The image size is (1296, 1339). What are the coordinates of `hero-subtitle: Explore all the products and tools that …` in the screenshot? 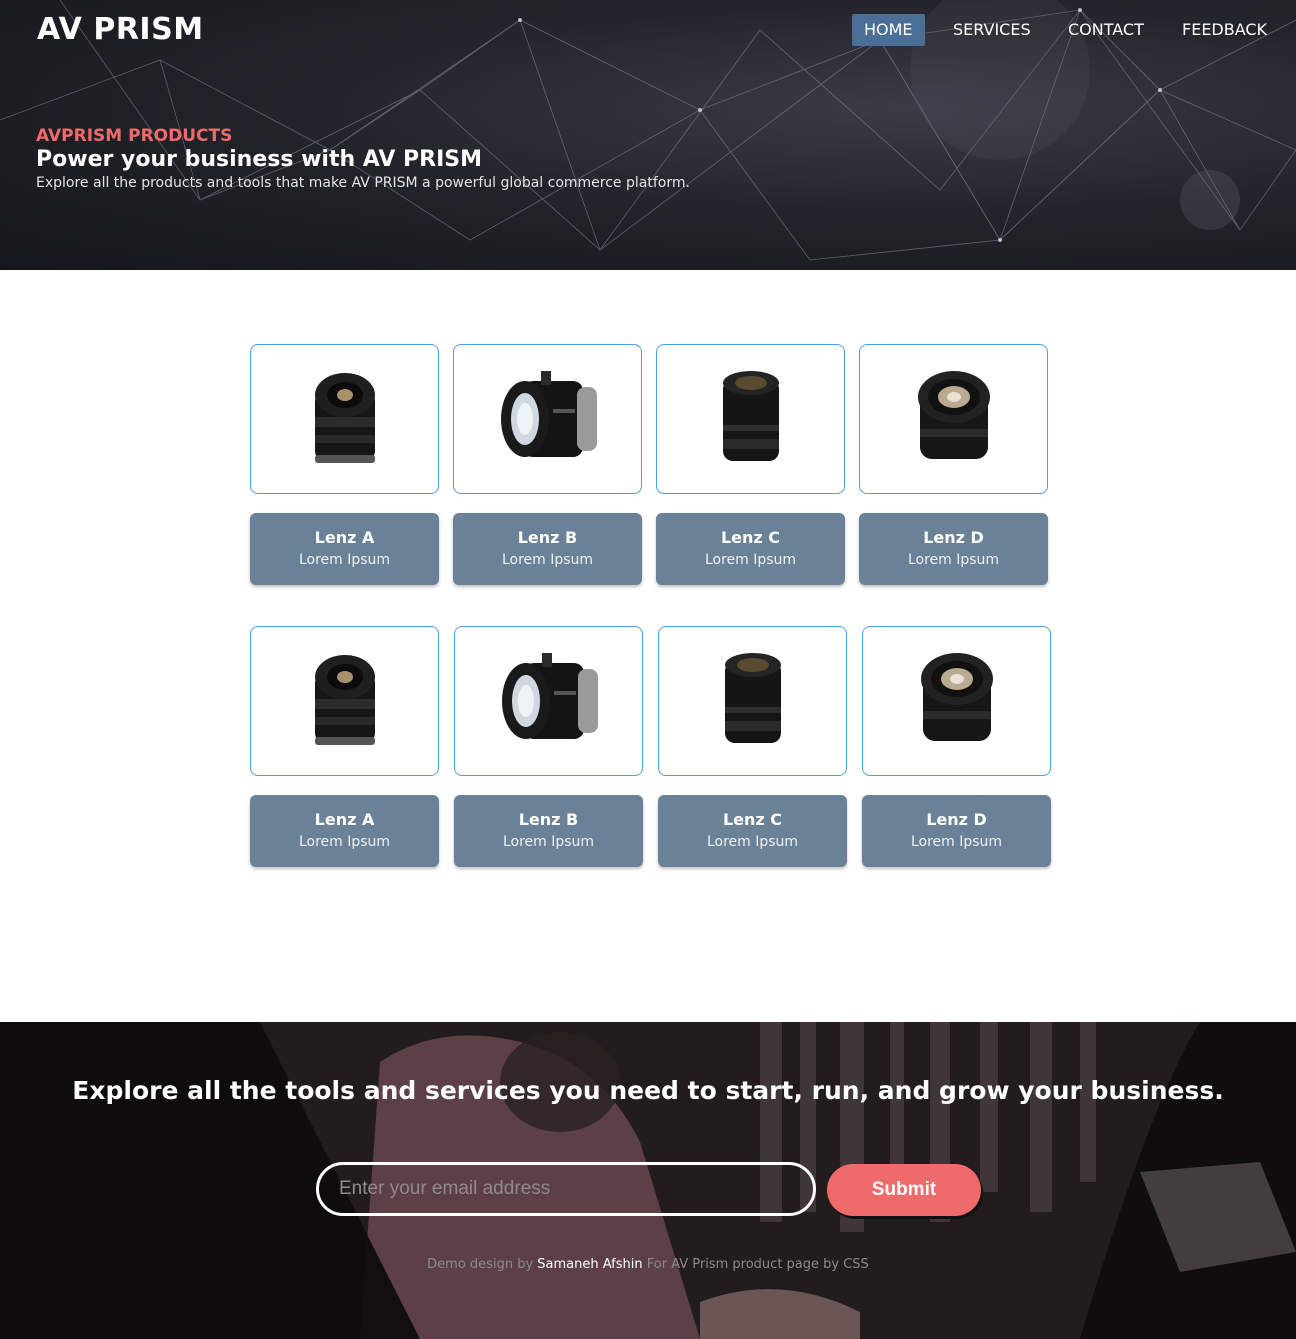 It's located at (363, 183).